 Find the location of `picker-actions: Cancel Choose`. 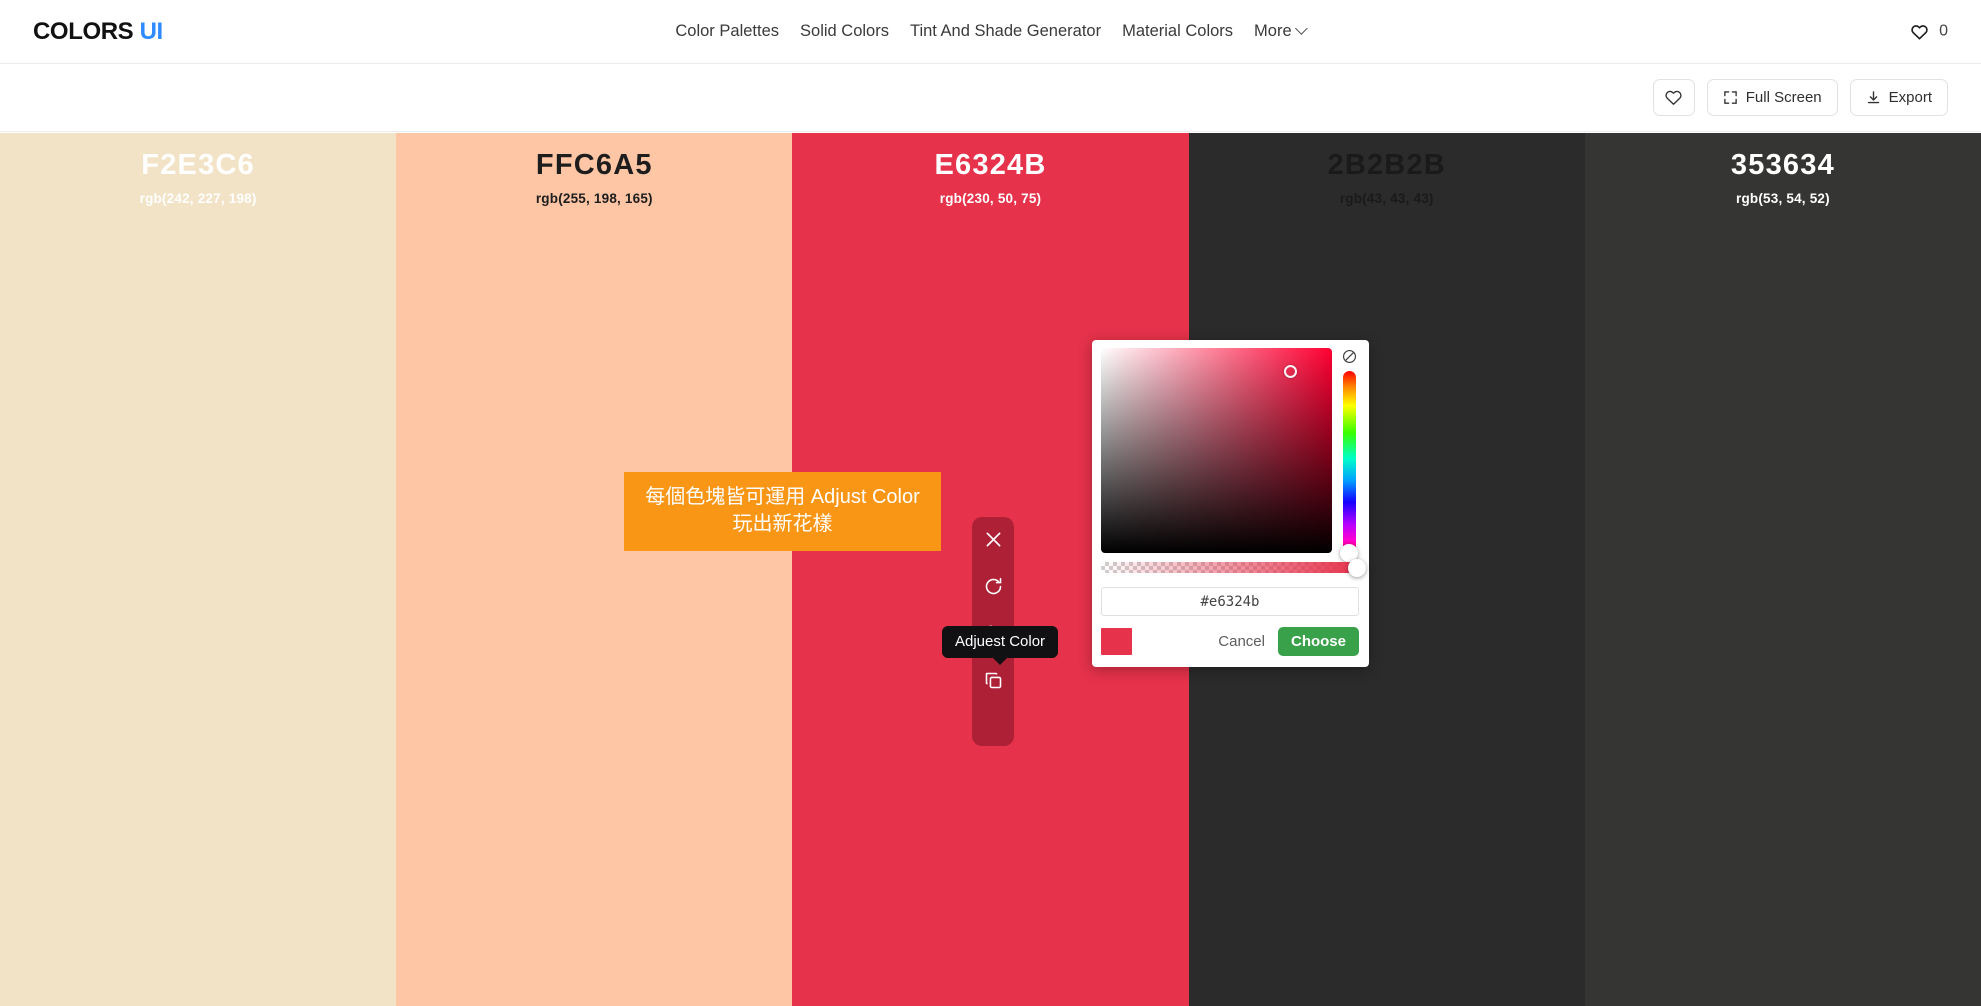

picker-actions: Cancel Choose is located at coordinates (1288, 641).